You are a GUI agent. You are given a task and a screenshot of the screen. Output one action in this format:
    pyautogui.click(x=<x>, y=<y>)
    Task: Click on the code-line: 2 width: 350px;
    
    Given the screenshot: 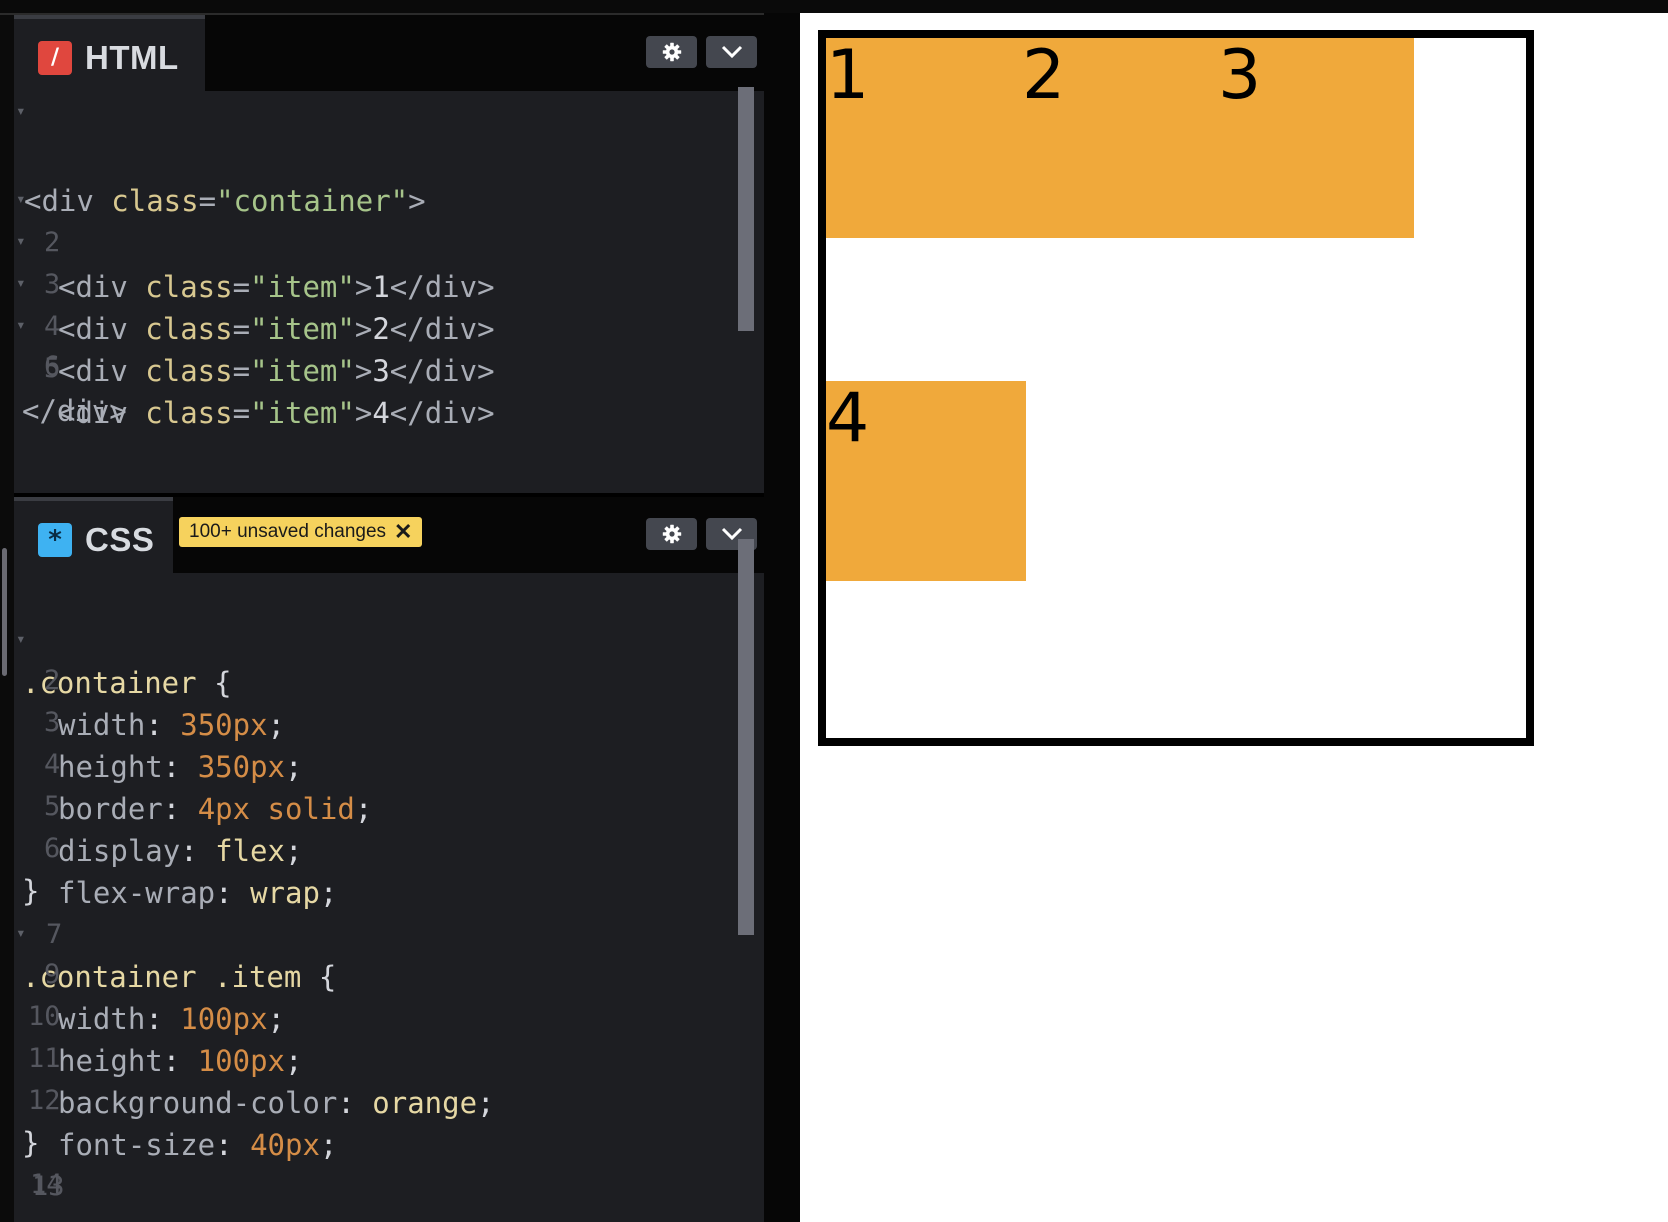 What is the action you would take?
    pyautogui.click(x=165, y=703)
    